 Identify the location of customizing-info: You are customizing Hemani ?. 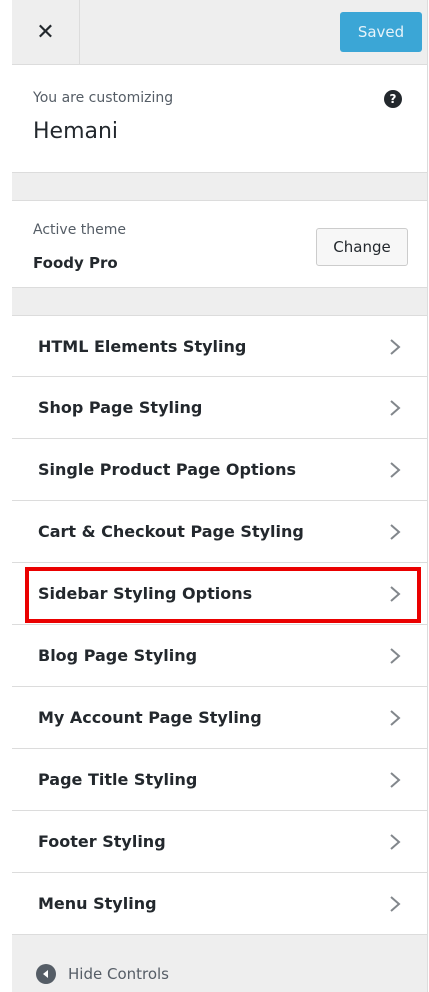
(219, 119).